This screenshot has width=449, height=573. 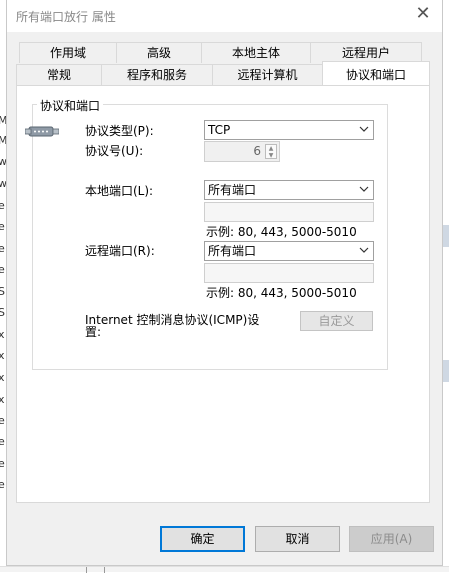 What do you see at coordinates (257, 151) in the screenshot?
I see `protocol-number-value: 6` at bounding box center [257, 151].